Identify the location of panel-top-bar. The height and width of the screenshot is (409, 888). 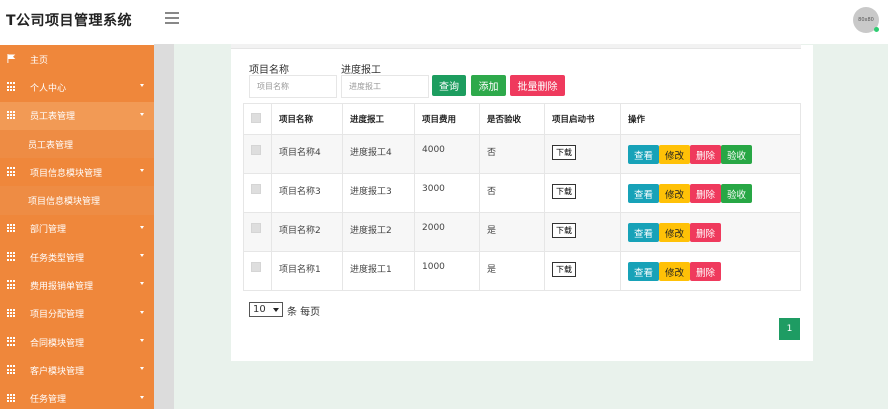
(516, 46).